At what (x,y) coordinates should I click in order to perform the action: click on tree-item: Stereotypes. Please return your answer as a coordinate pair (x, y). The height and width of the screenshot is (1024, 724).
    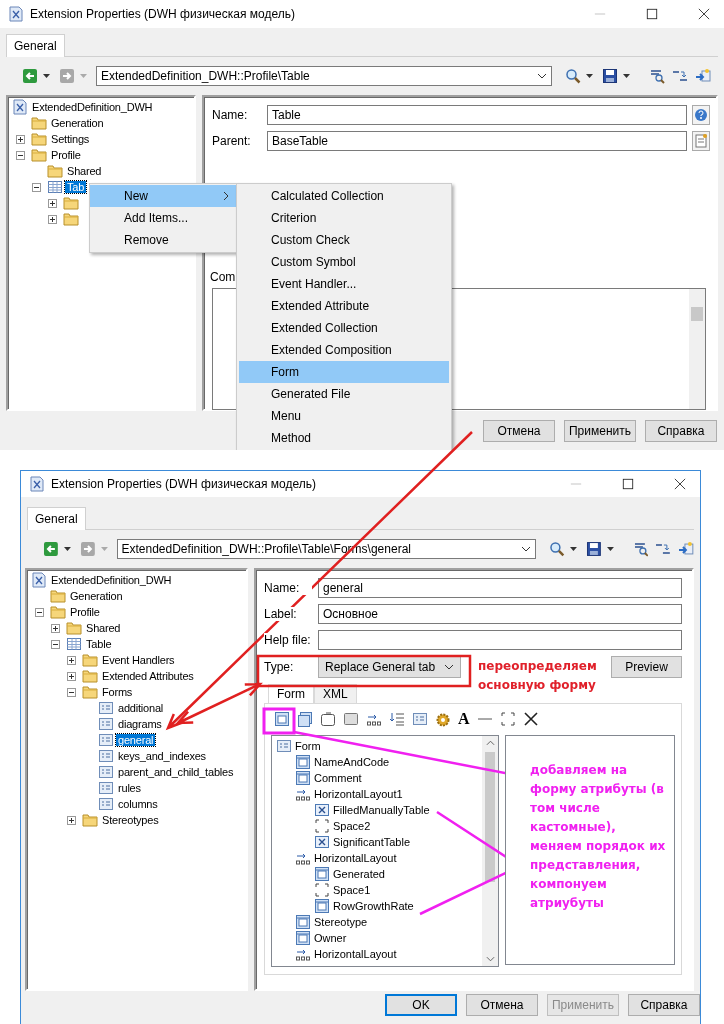
    Looking at the image, I should click on (130, 820).